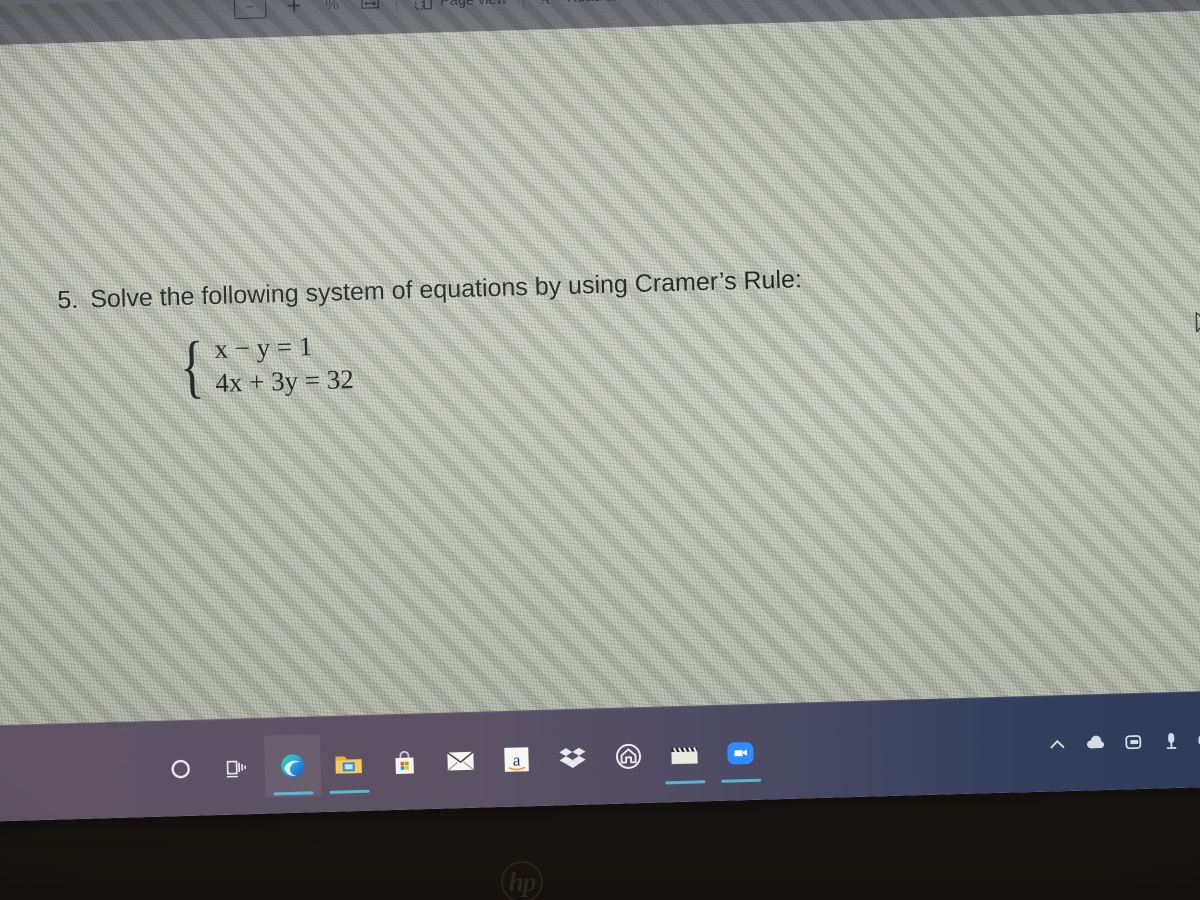 This screenshot has width=1200, height=900. I want to click on zoom-controls: − %, so click(314, 19).